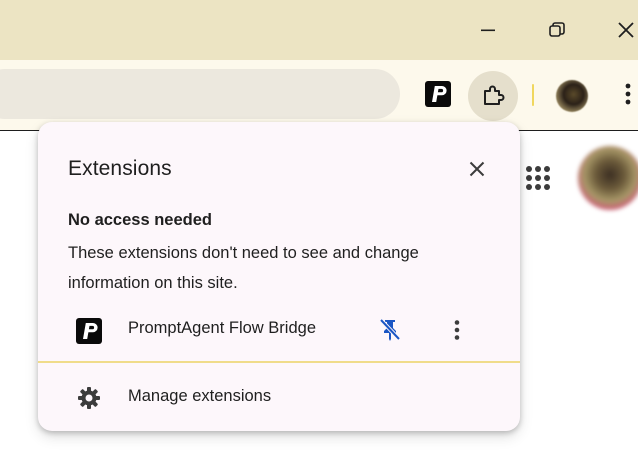  What do you see at coordinates (89, 398) in the screenshot?
I see `gear-icon` at bounding box center [89, 398].